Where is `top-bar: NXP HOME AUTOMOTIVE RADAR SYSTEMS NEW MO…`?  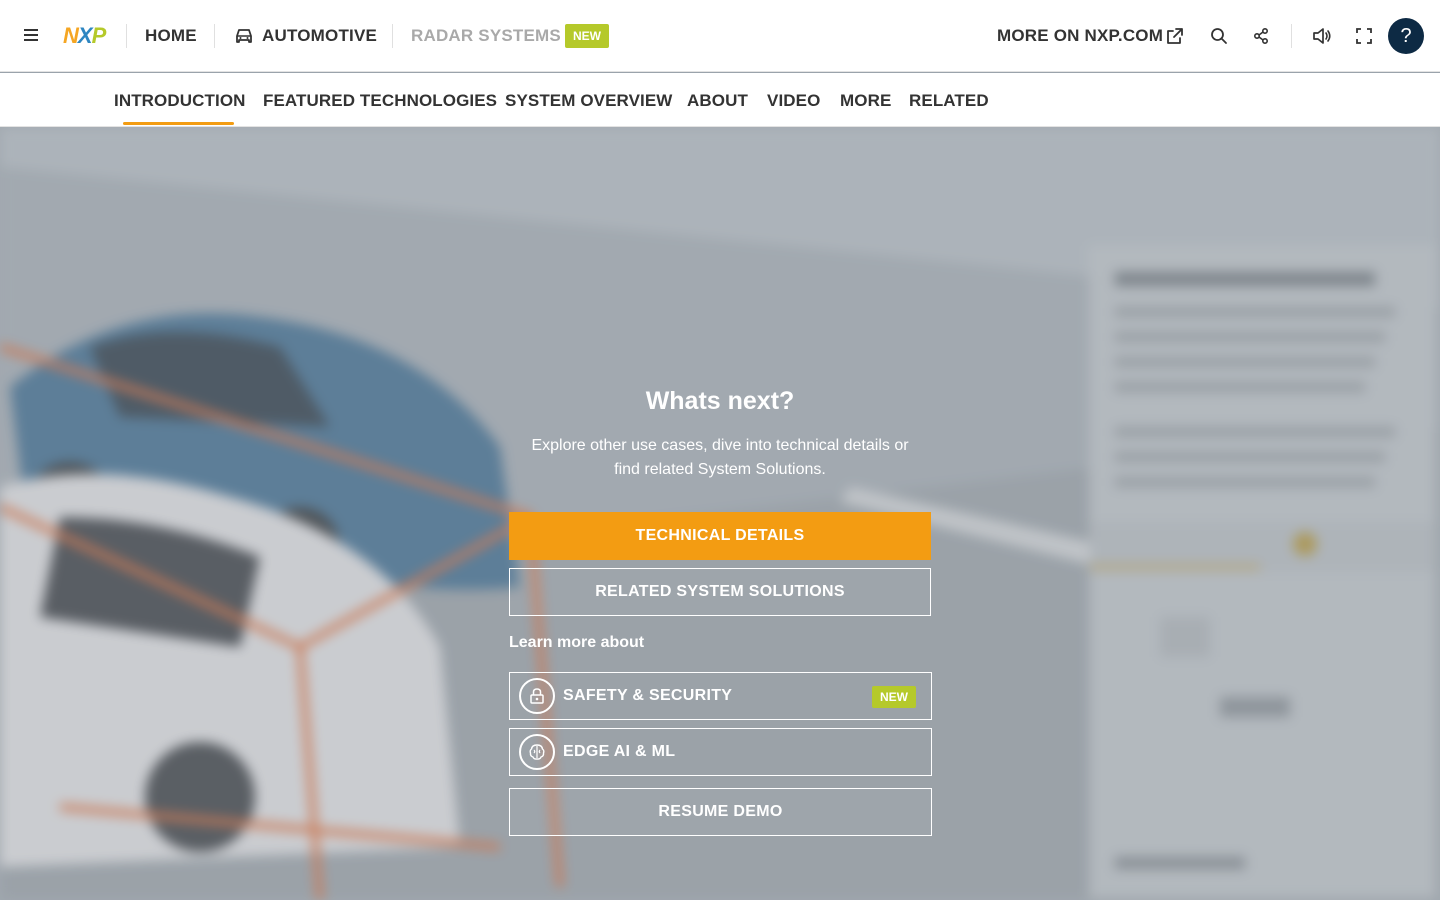 top-bar: NXP HOME AUTOMOTIVE RADAR SYSTEMS NEW MO… is located at coordinates (720, 36).